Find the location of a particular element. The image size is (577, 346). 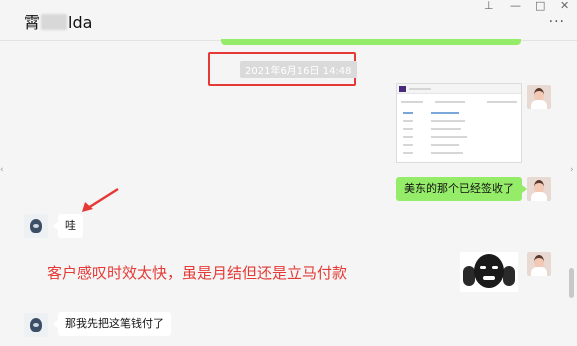

sticker-face is located at coordinates (489, 271).